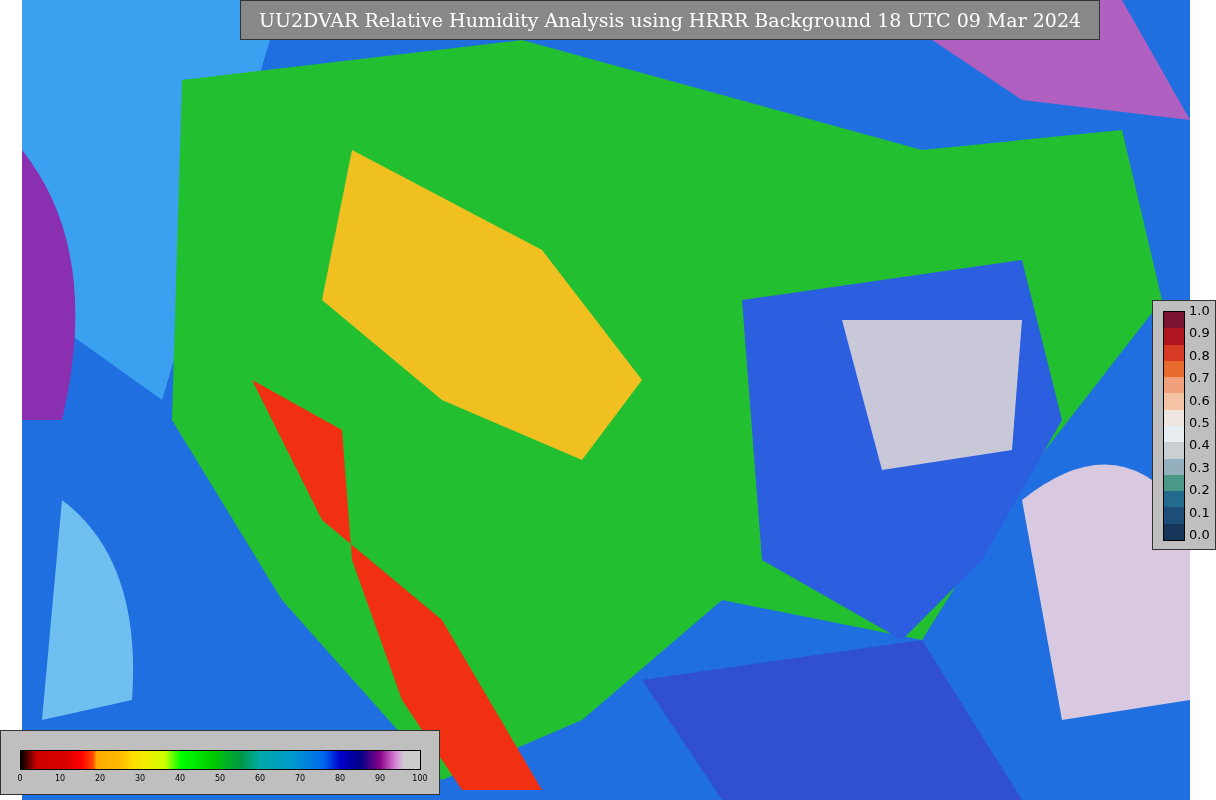  Describe the element at coordinates (1199, 378) in the screenshot. I see `tick-label: 0.7` at that location.